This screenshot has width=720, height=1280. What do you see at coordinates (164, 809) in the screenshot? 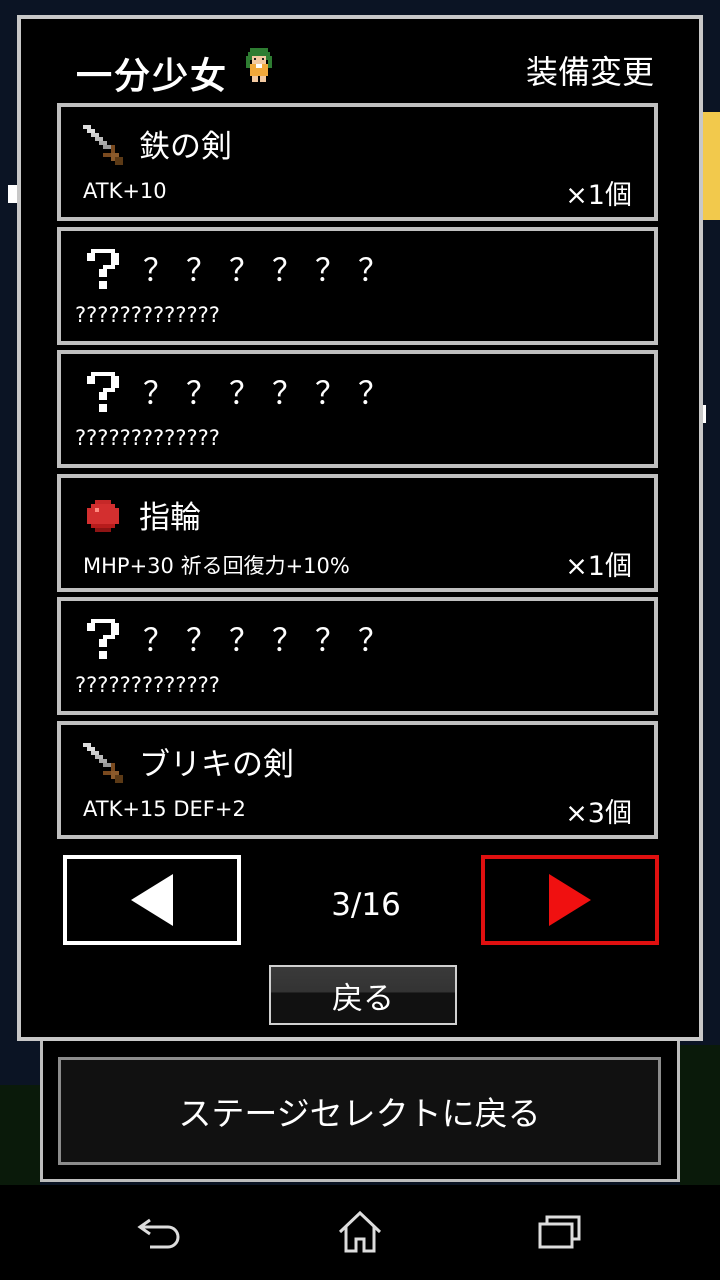
I see `item-description: ATK+15 DEF+2` at bounding box center [164, 809].